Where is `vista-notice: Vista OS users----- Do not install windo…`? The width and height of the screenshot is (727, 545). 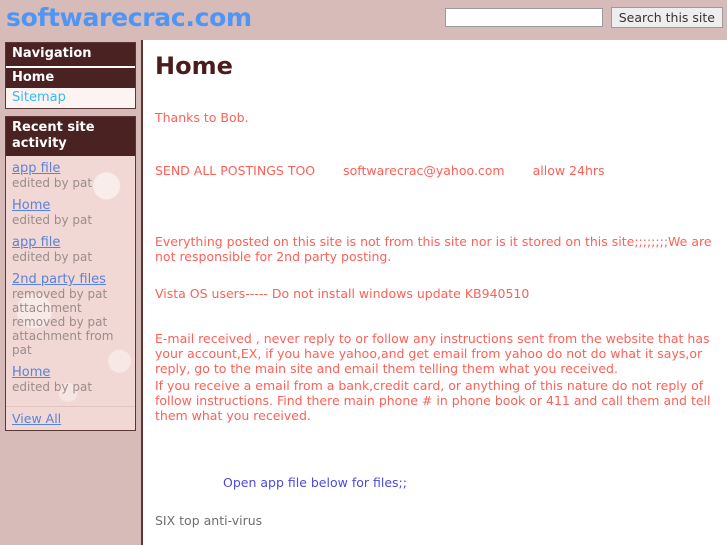 vista-notice: Vista OS users----- Do not install windo… is located at coordinates (342, 293).